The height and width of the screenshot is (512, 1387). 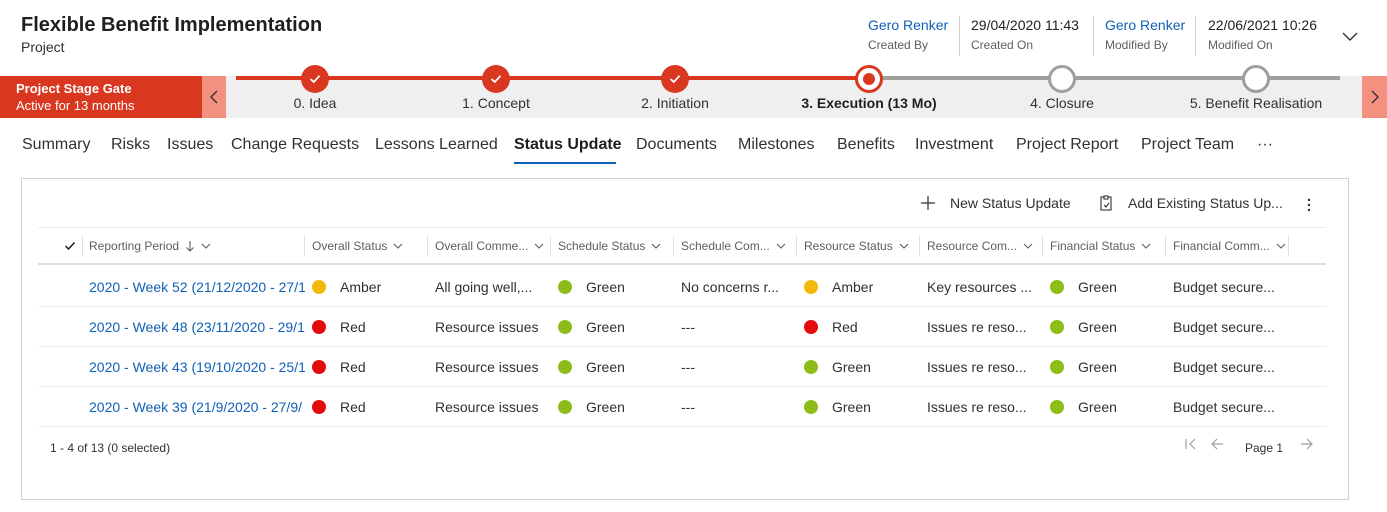 What do you see at coordinates (568, 145) in the screenshot?
I see `tab-status-update: Status Update` at bounding box center [568, 145].